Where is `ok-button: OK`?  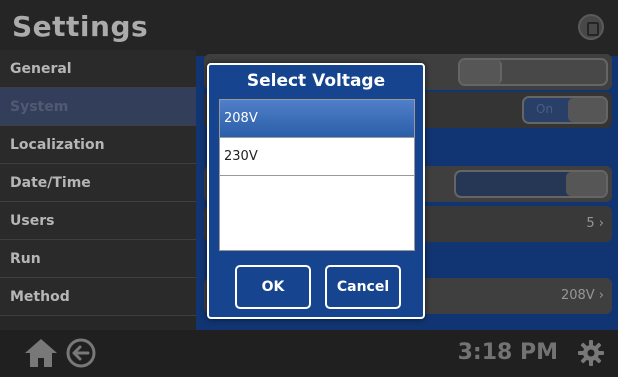 ok-button: OK is located at coordinates (273, 287).